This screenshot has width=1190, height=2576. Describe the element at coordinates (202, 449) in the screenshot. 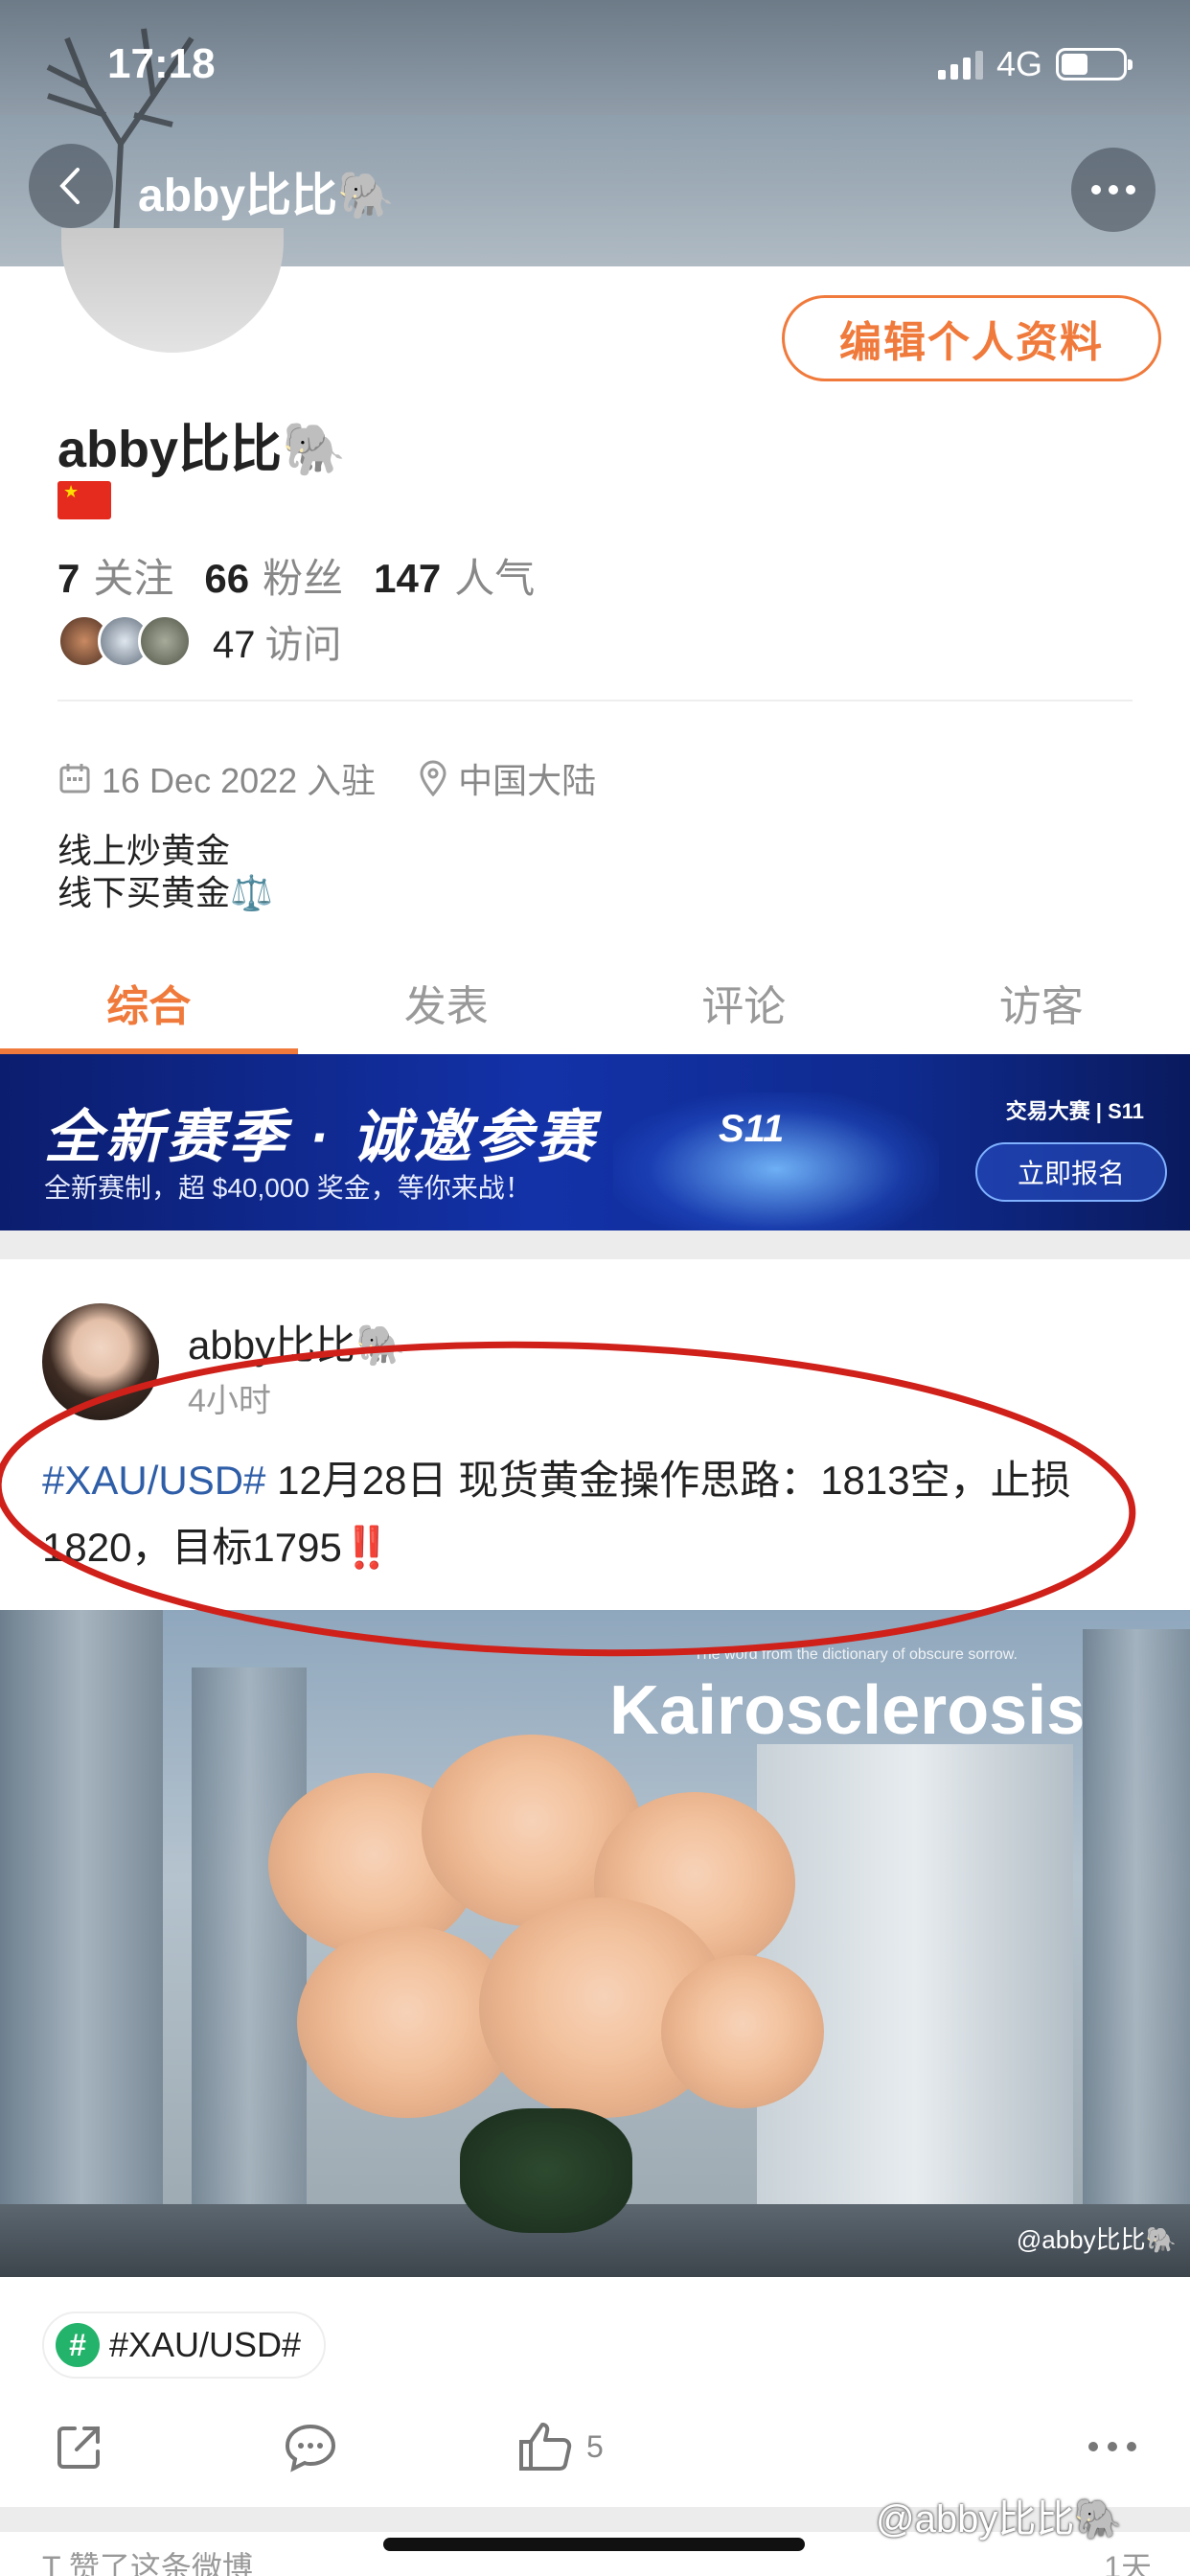

I see `profile-name: abby比比🐘` at that location.